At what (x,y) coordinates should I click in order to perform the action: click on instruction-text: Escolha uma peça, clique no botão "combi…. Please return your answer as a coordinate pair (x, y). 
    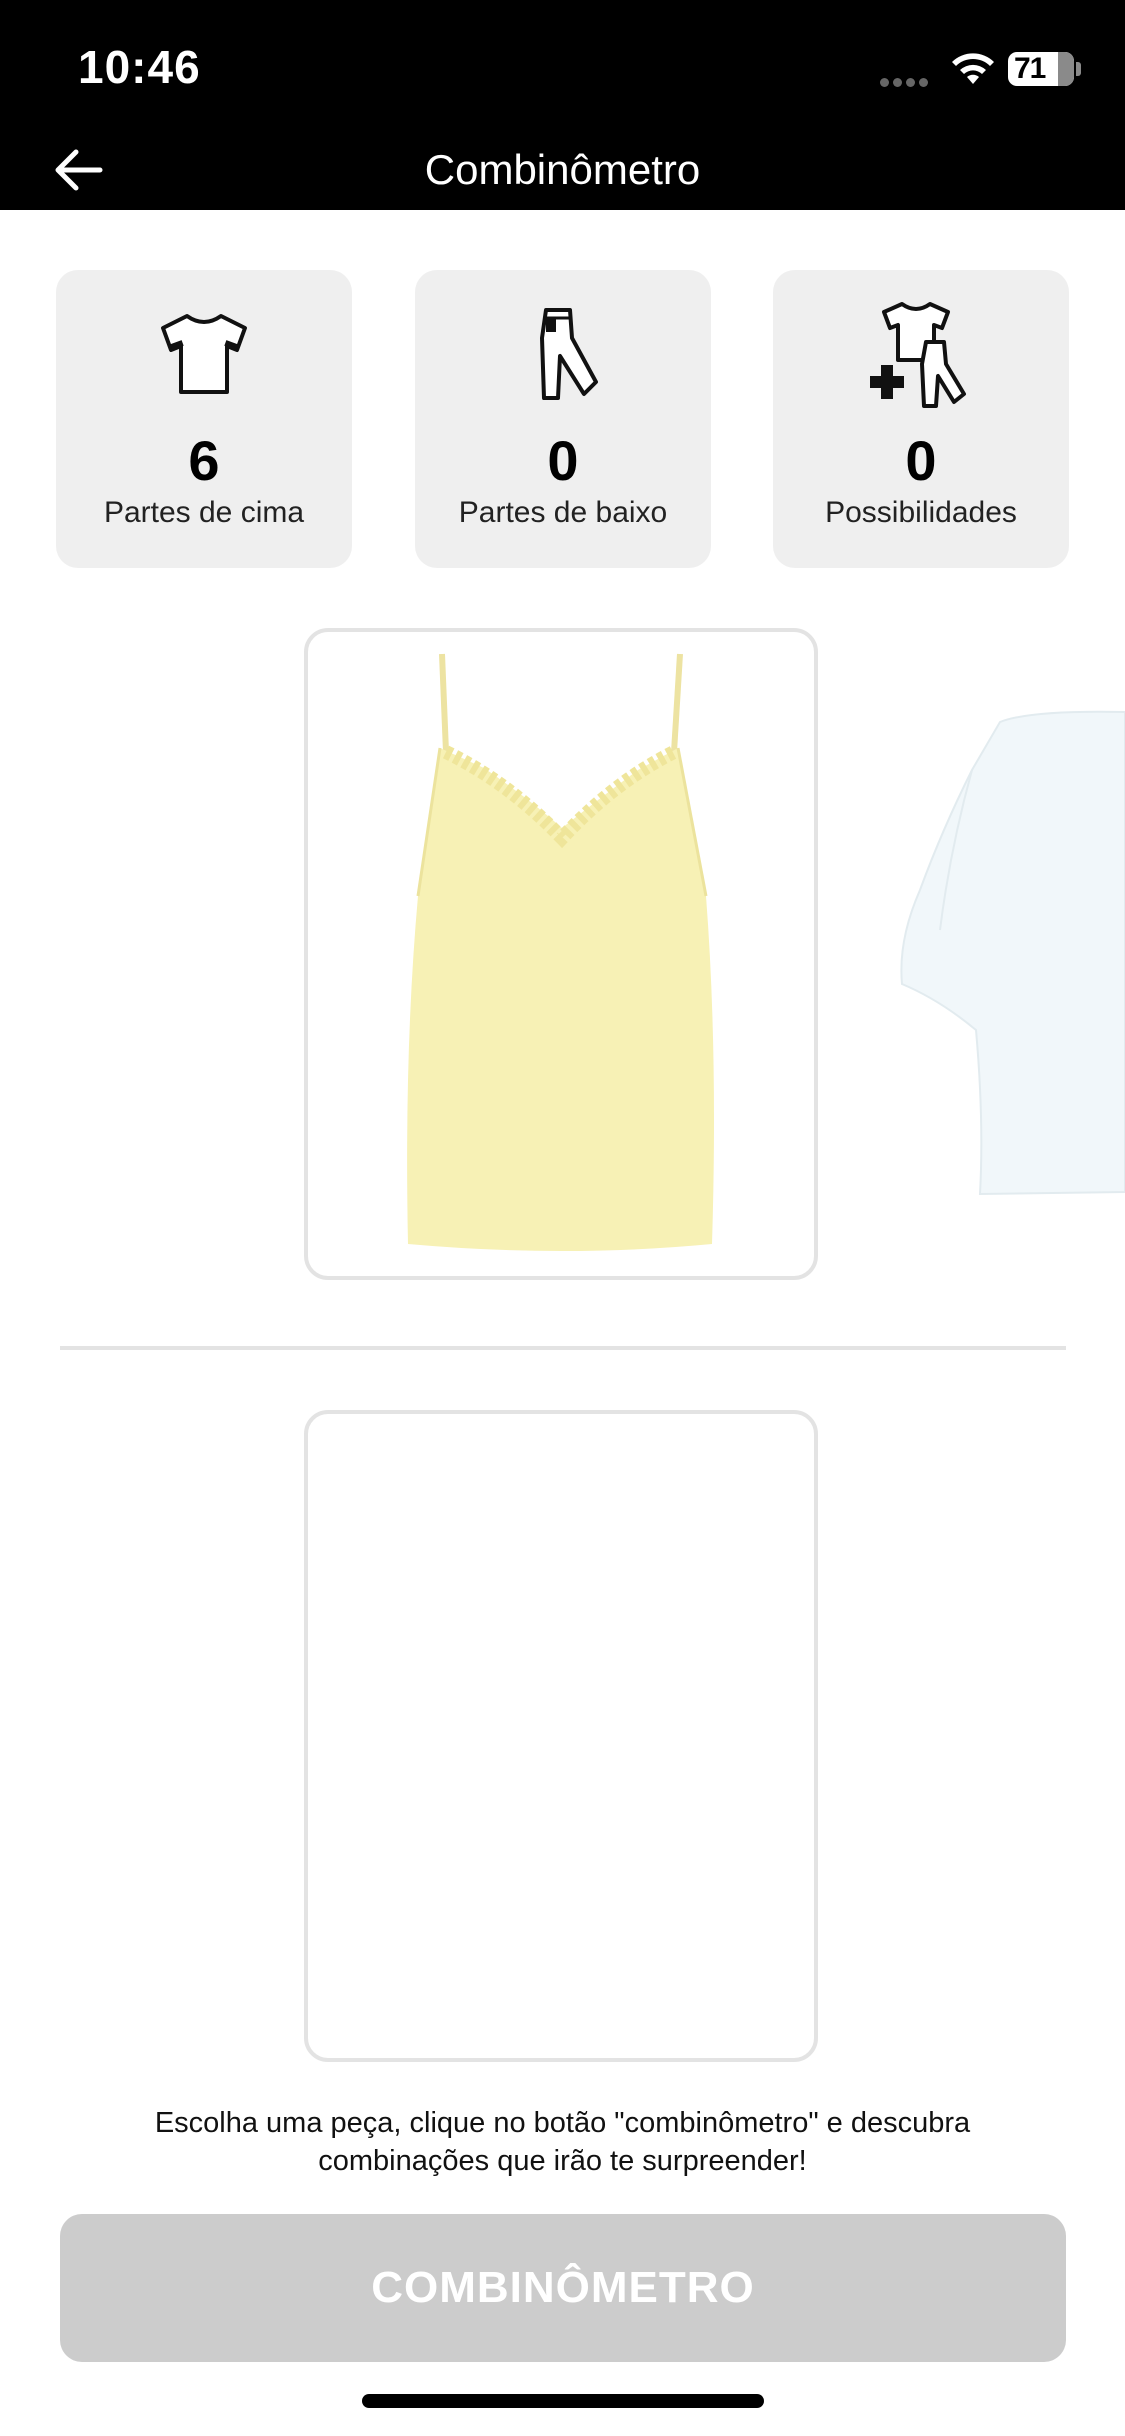
    Looking at the image, I should click on (562, 2142).